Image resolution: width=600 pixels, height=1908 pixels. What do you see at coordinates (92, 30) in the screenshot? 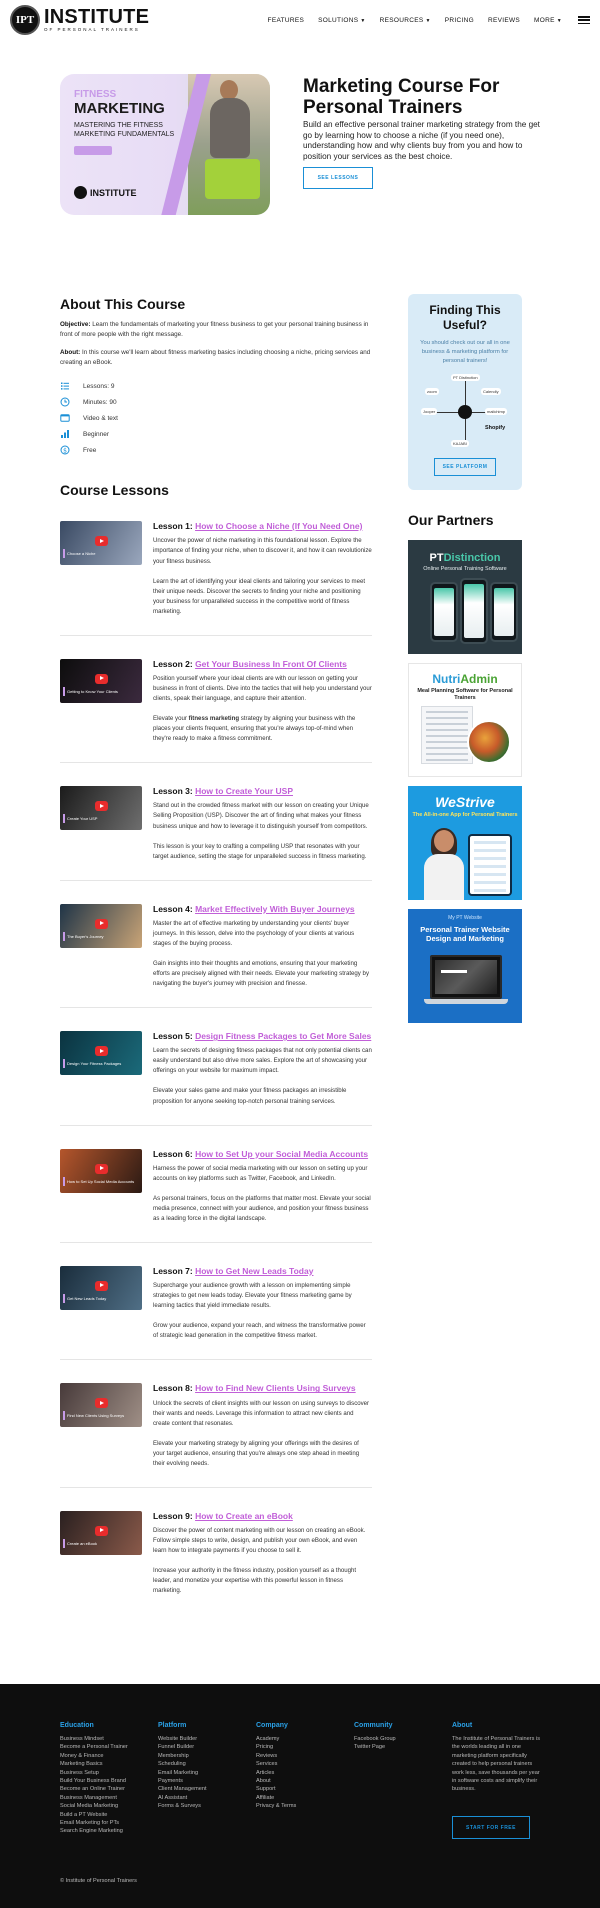
I see `logo-sub-text: OF PERSONAL TRAINERS` at bounding box center [92, 30].